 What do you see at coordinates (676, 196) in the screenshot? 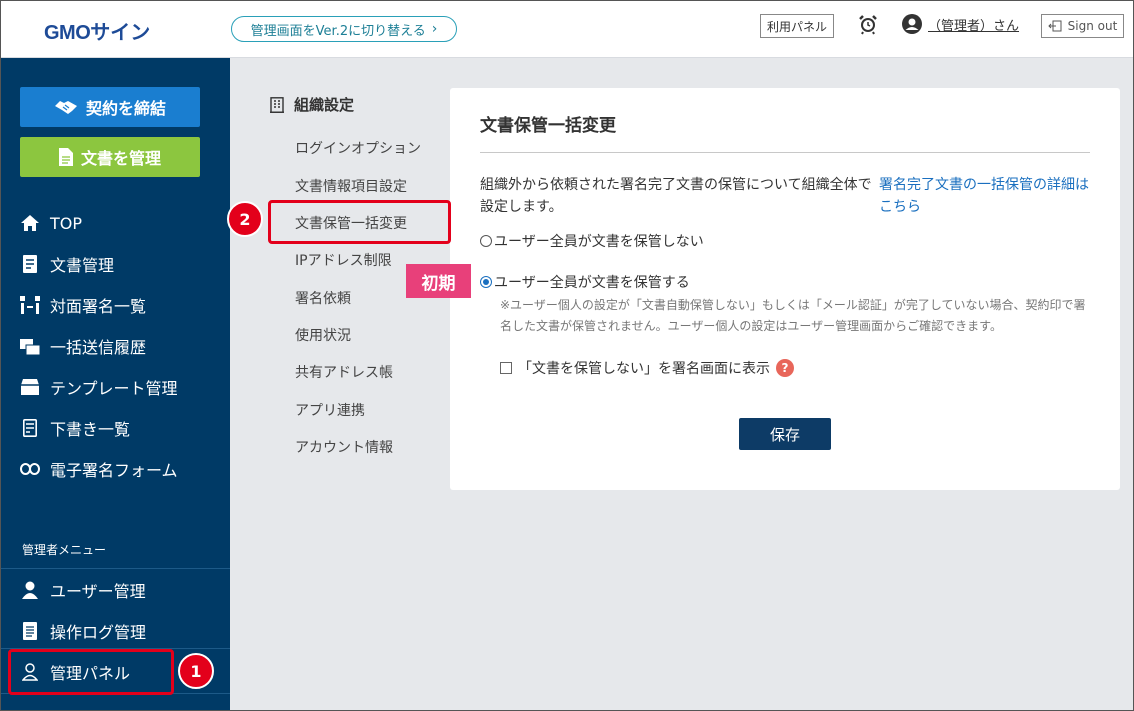
I see `description-text: 組織外から依頼された署名完了文書の保管について組織全体で設定します。` at bounding box center [676, 196].